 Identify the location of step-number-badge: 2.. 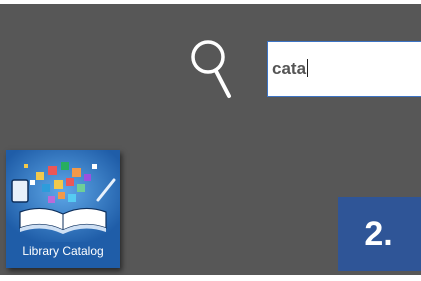
(379, 234).